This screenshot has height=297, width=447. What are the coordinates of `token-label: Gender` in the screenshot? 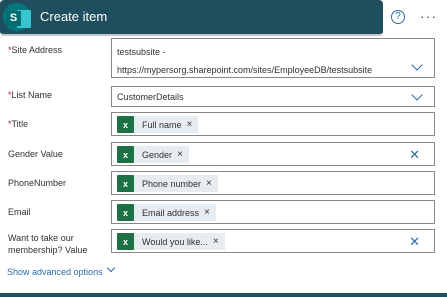 It's located at (157, 154).